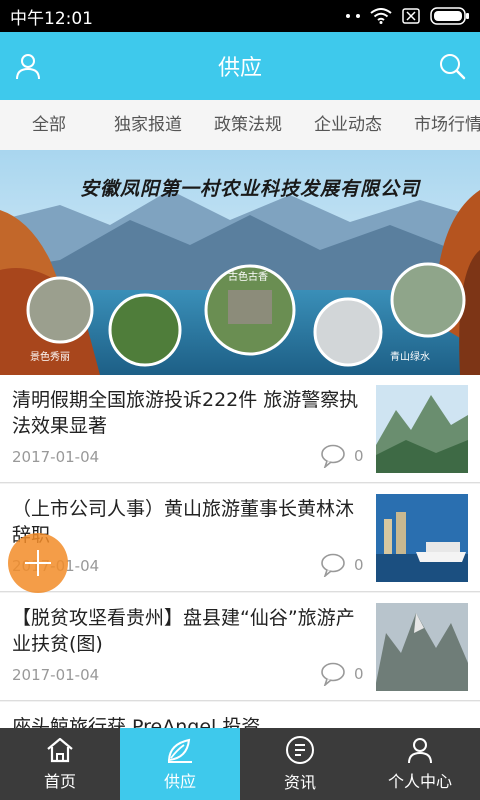 This screenshot has height=800, width=480. What do you see at coordinates (410, 357) in the screenshot?
I see `banner-caption-3: 青山绿水` at bounding box center [410, 357].